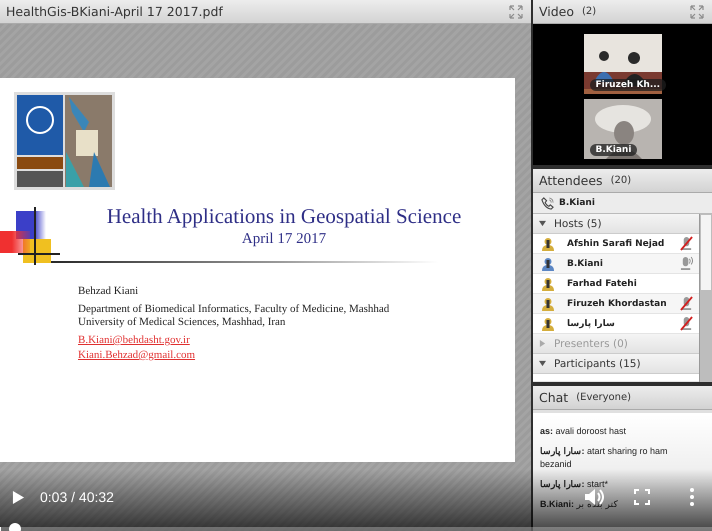  I want to click on document-title: HealthGis-BKiani-April 17 2017.pdf, so click(114, 11).